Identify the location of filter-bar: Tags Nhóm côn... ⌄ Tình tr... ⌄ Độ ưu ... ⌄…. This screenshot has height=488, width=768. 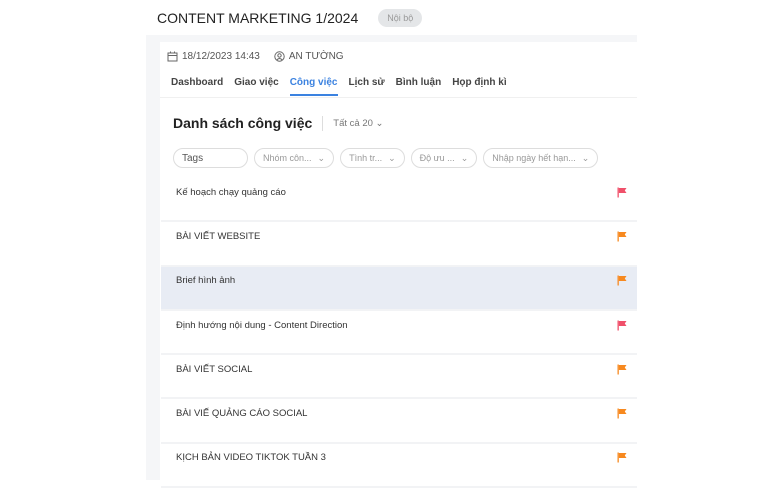
(386, 158).